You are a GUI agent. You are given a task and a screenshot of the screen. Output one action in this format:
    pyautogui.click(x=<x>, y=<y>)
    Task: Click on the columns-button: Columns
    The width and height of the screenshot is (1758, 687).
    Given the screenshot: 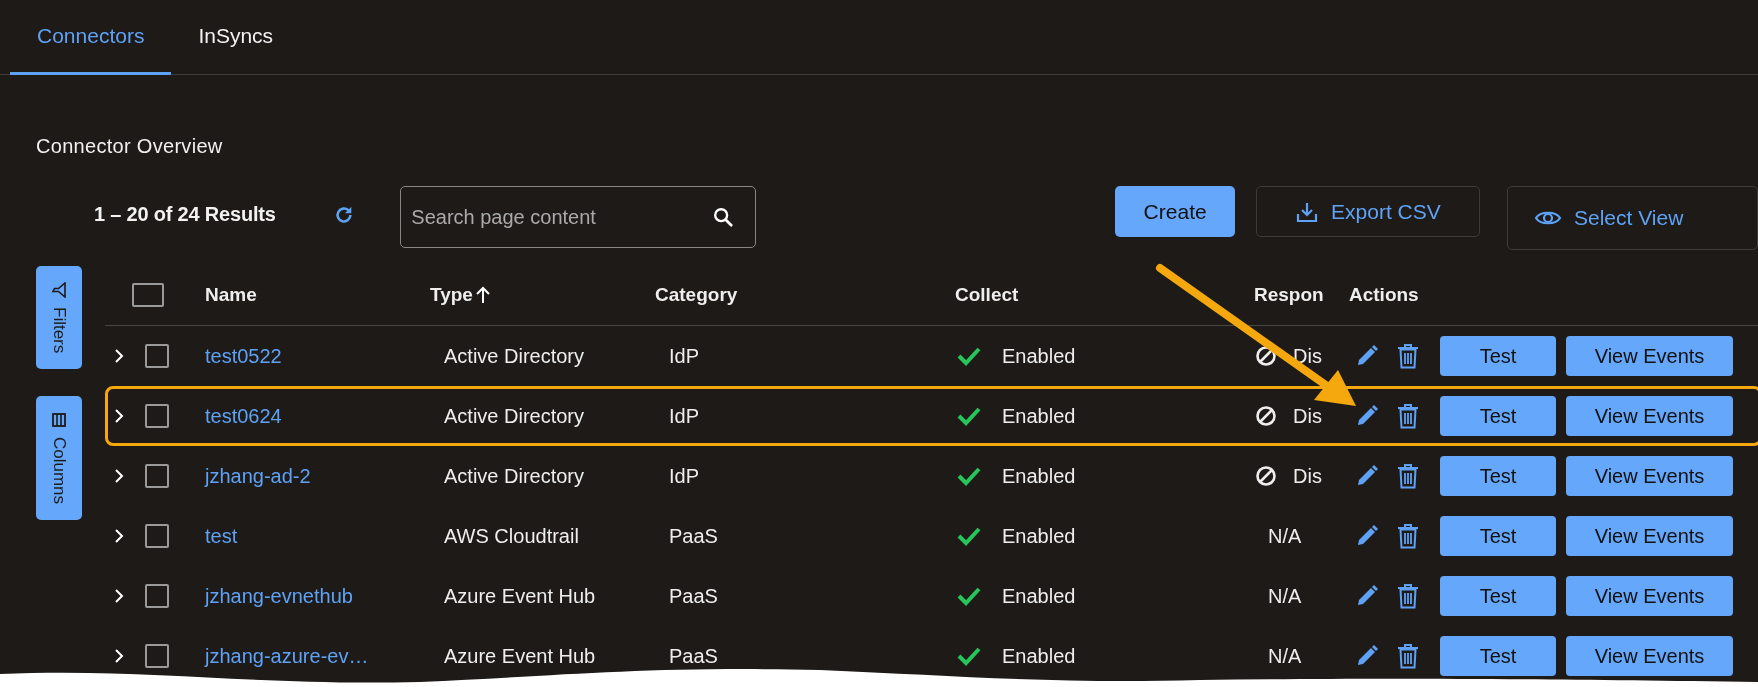 What is the action you would take?
    pyautogui.click(x=59, y=458)
    